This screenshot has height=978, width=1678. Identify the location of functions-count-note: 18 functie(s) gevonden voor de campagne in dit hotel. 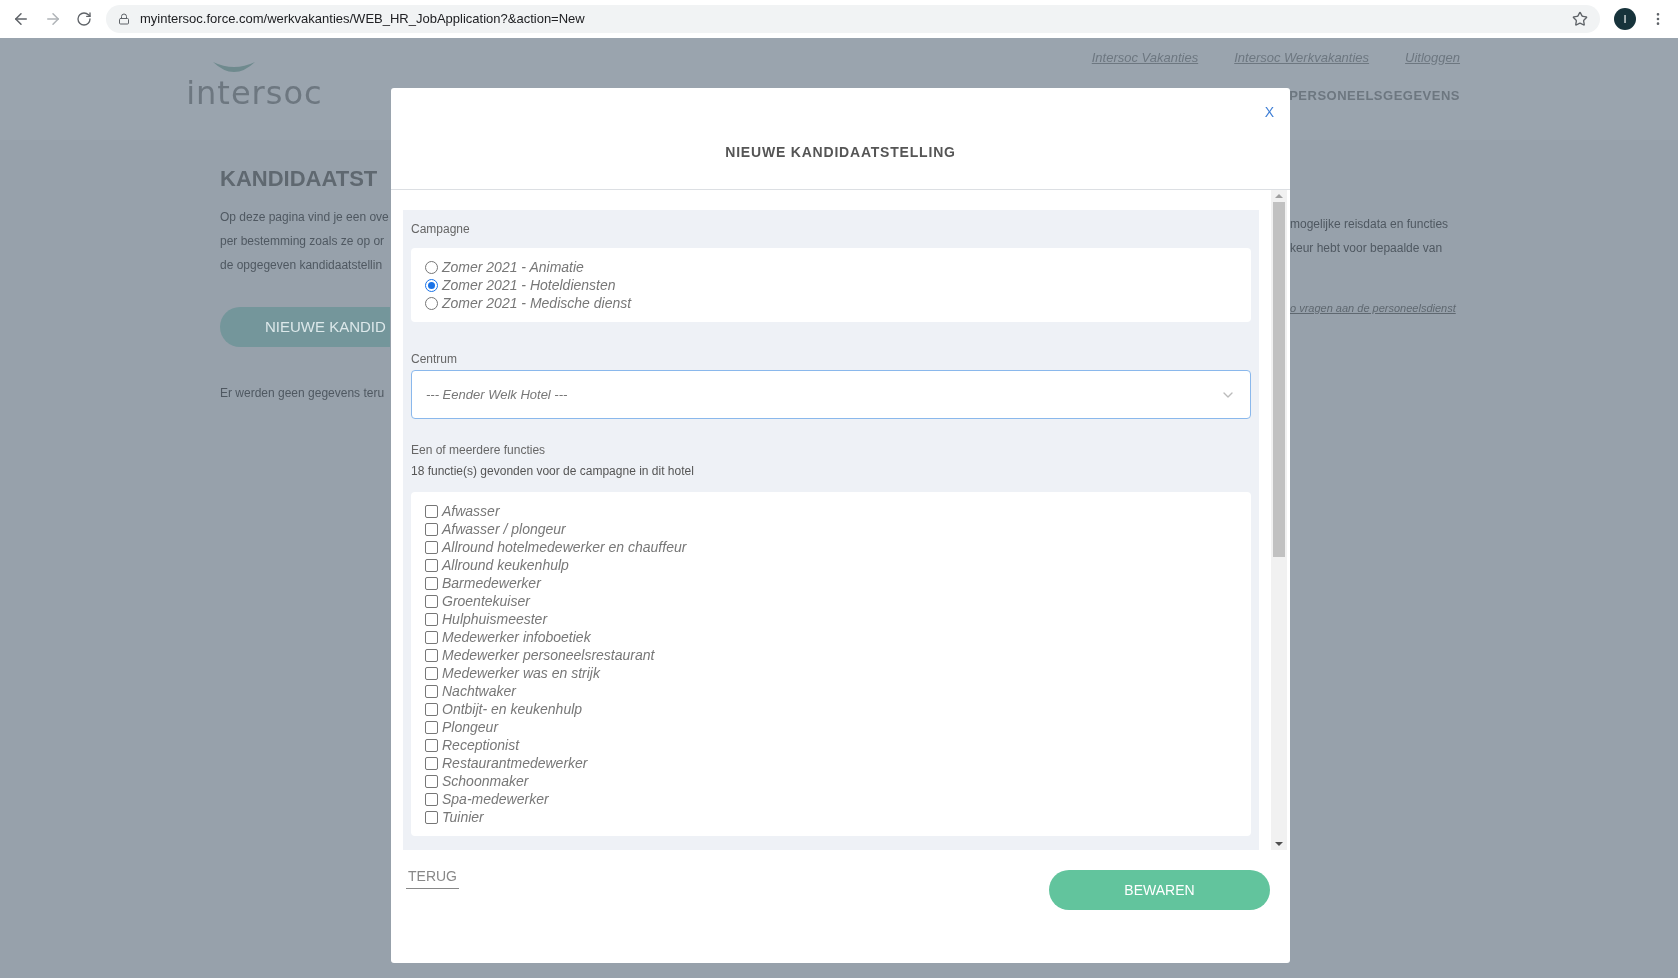
(553, 471).